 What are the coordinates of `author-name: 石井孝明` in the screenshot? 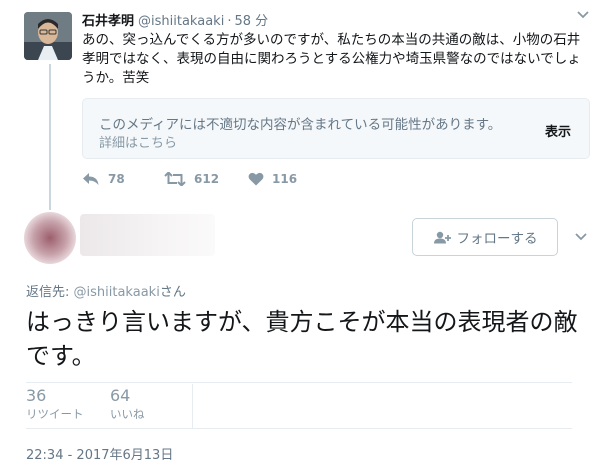 It's located at (108, 21).